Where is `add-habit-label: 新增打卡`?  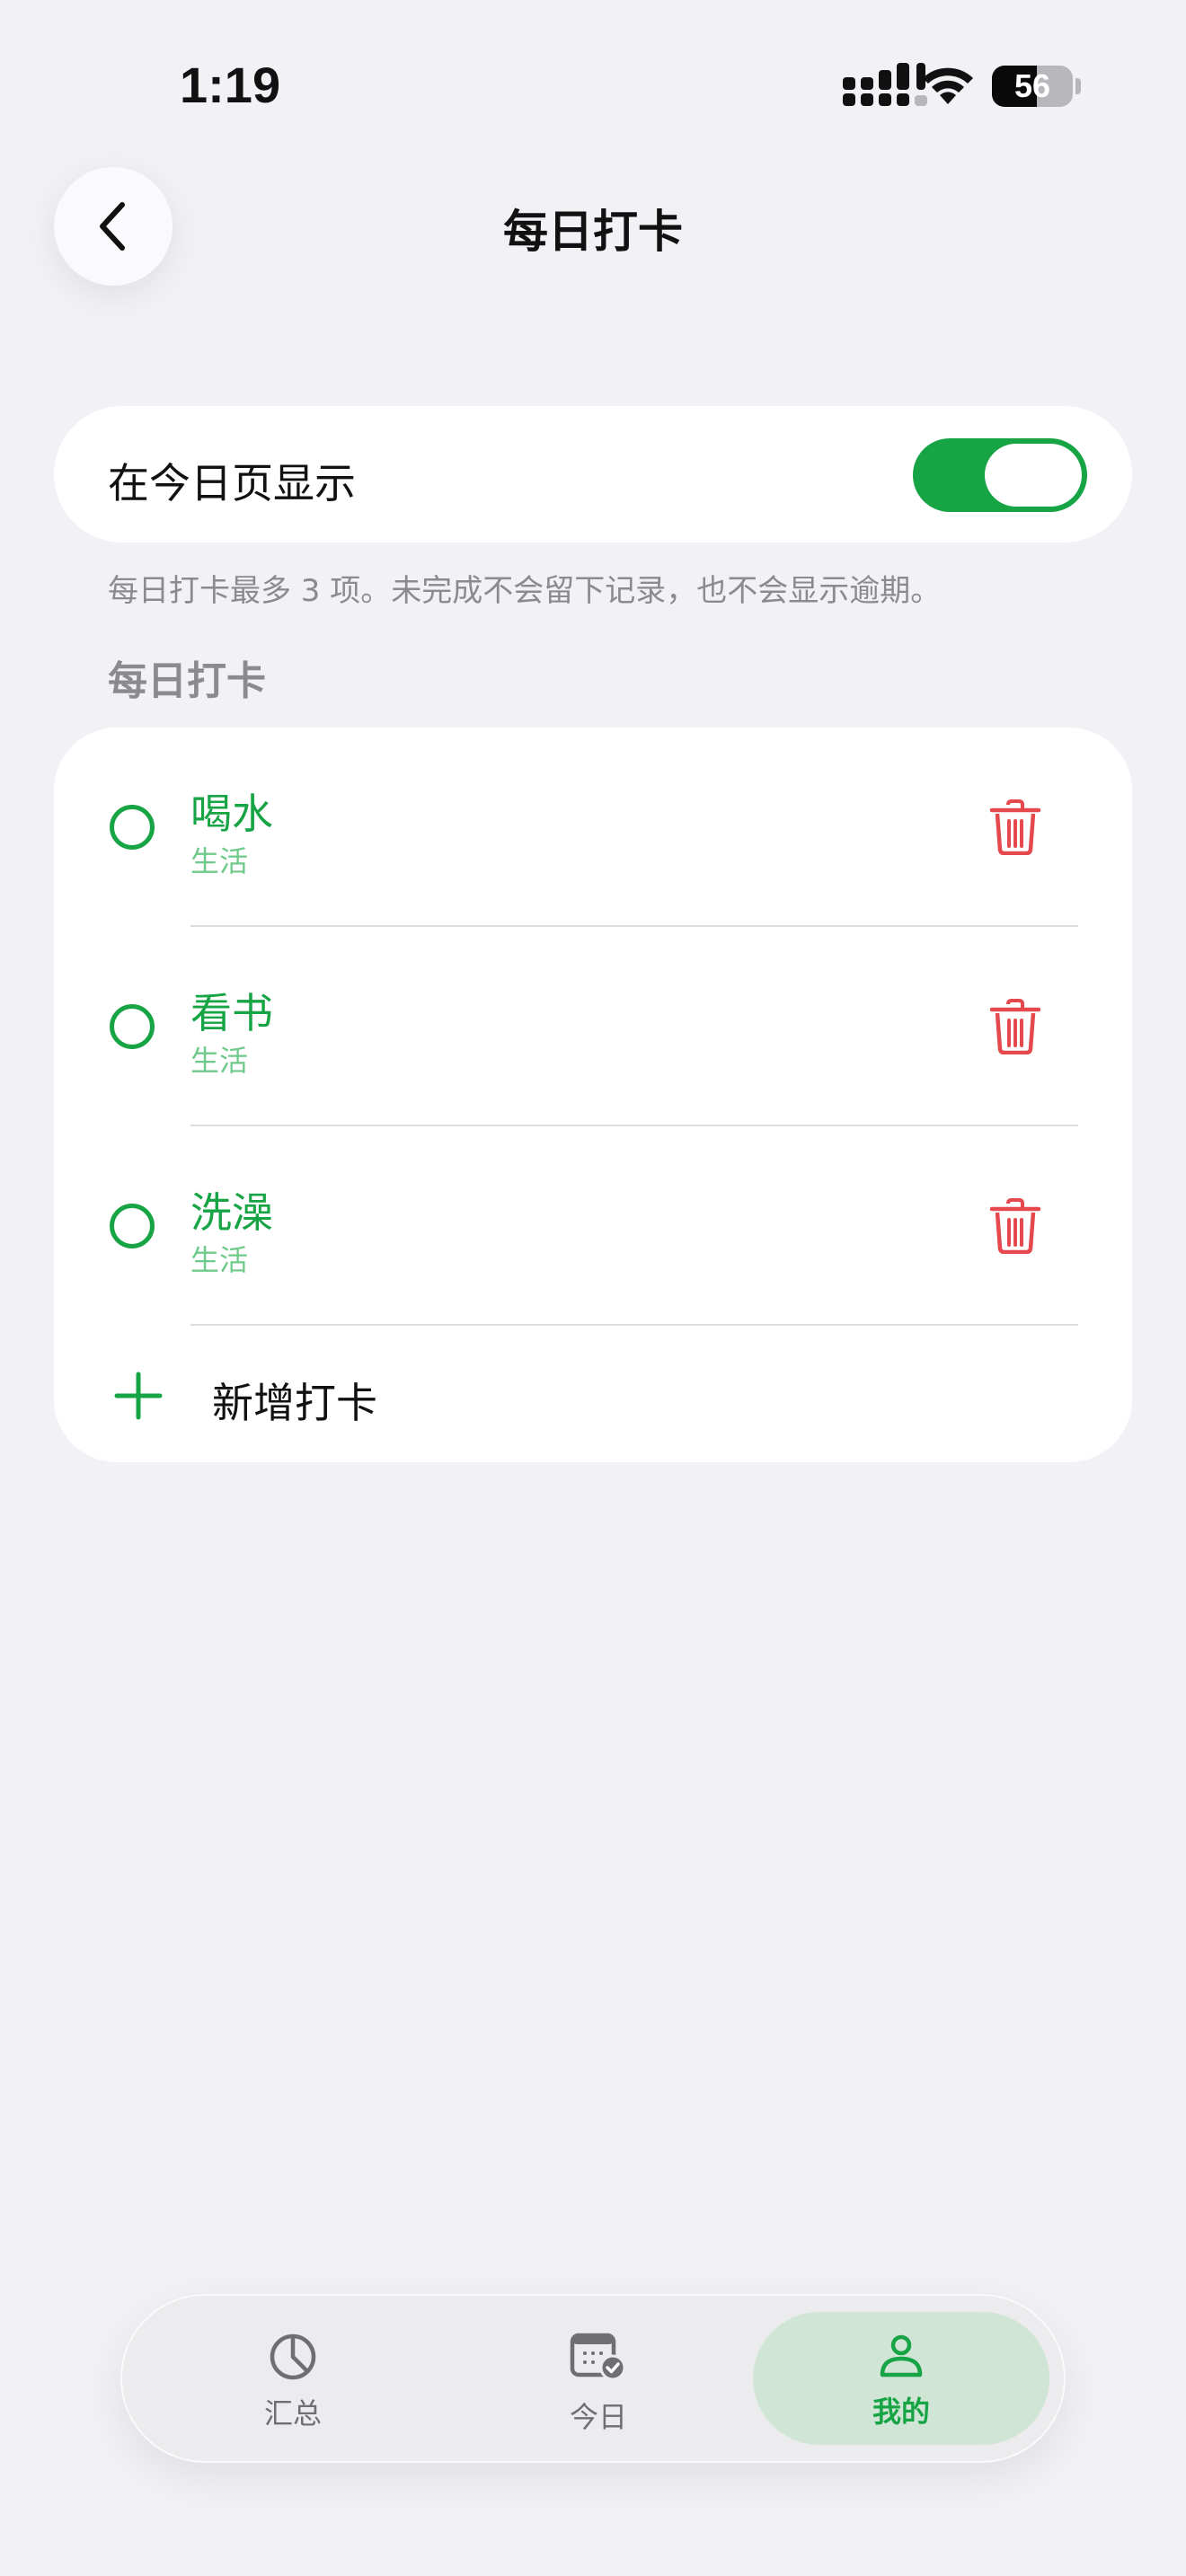
add-habit-label: 新增打卡 is located at coordinates (294, 1403).